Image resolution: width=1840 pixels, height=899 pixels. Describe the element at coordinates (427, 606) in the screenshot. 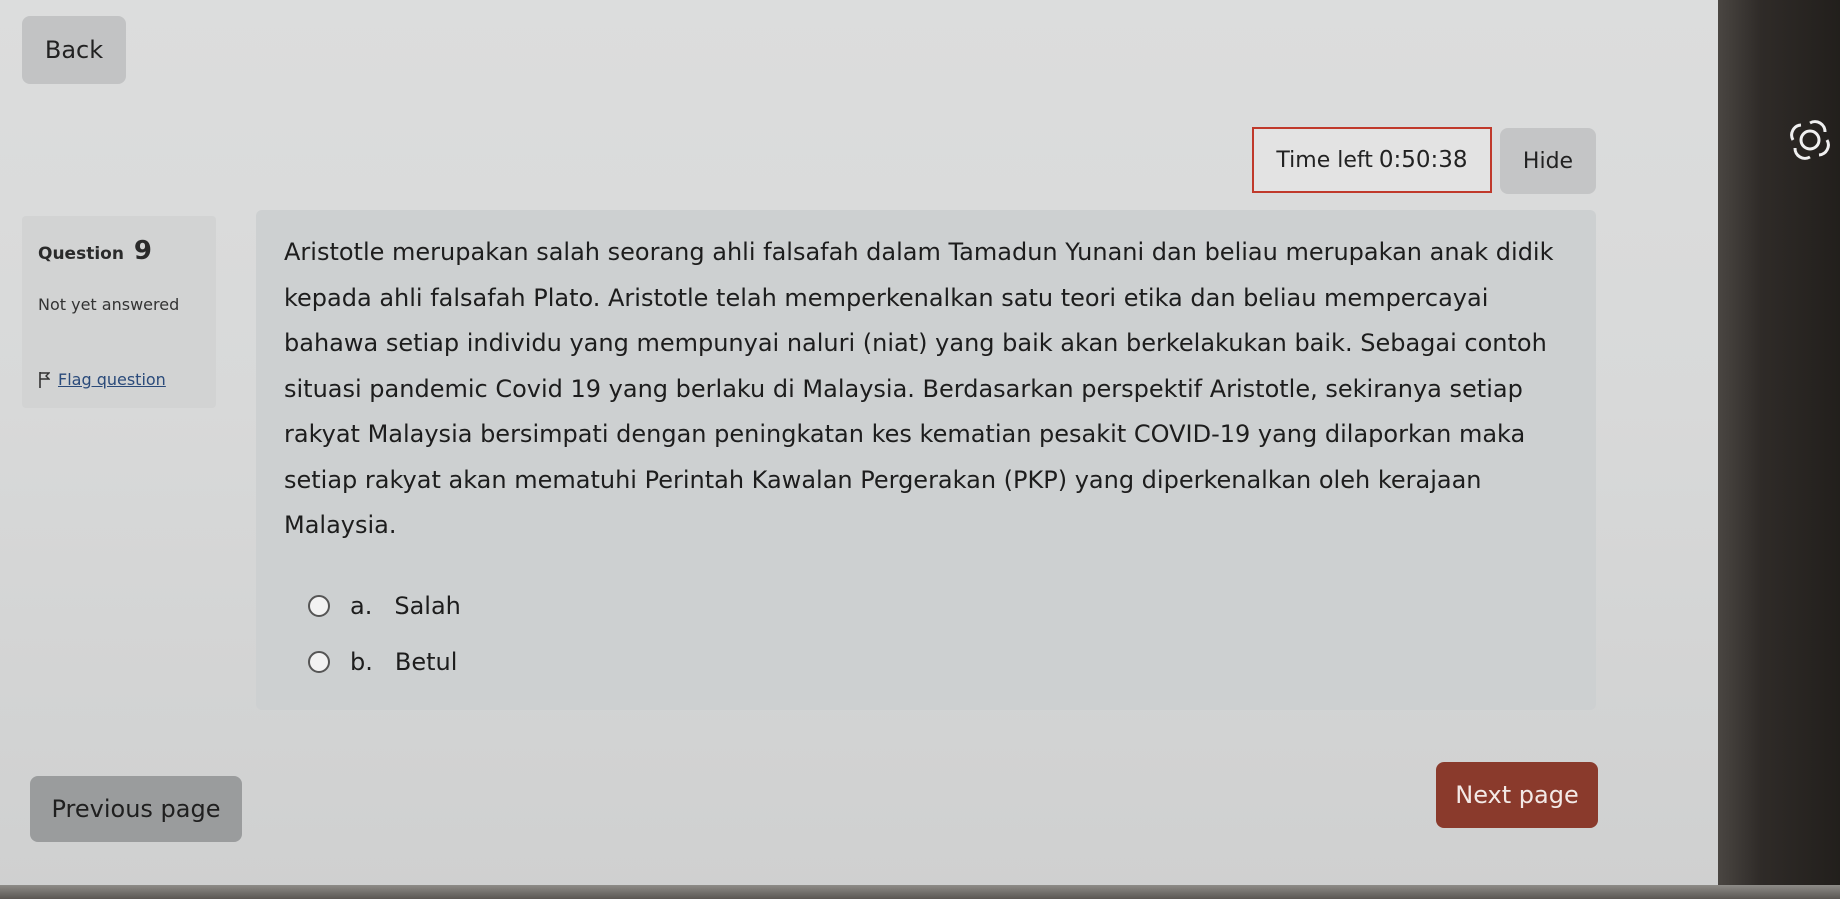

I see `option-label: Salah` at that location.